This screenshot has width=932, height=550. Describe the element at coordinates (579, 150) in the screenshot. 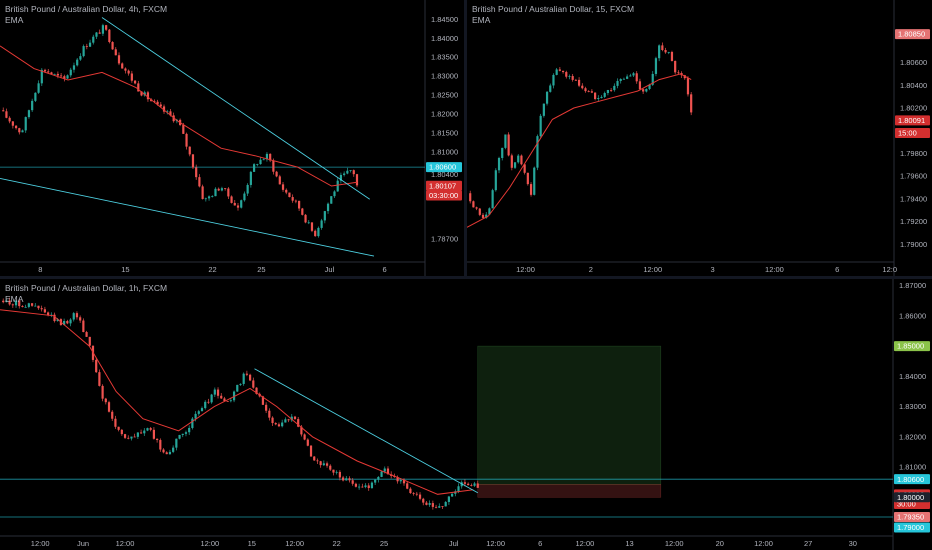

I see `ema-line` at that location.